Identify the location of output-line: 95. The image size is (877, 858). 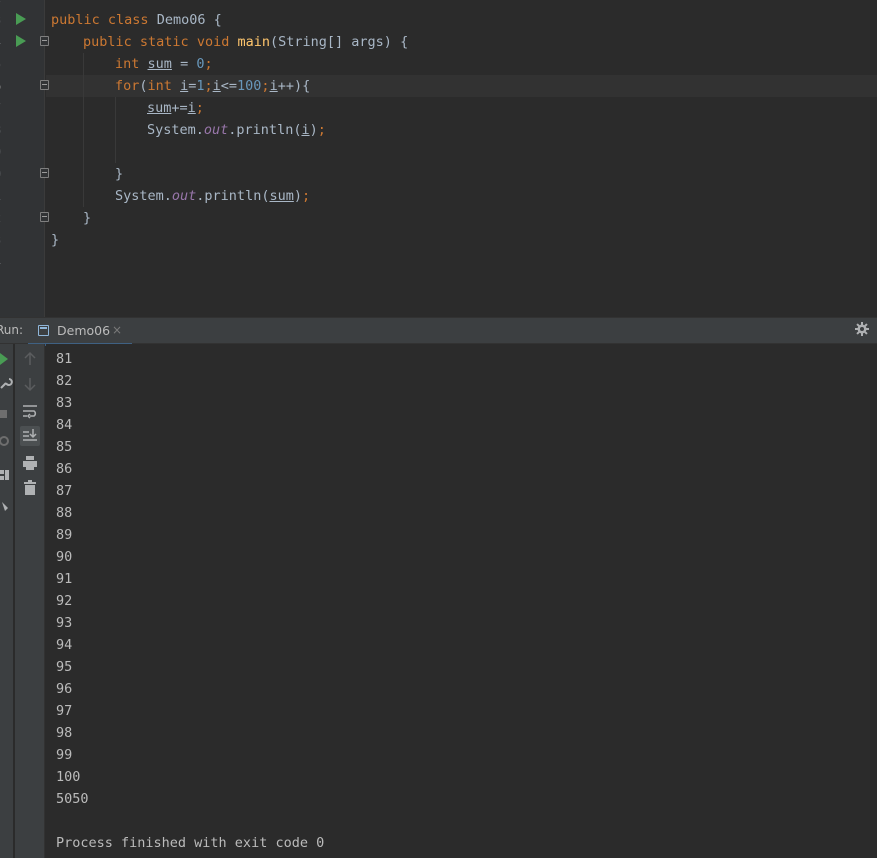
(64, 667).